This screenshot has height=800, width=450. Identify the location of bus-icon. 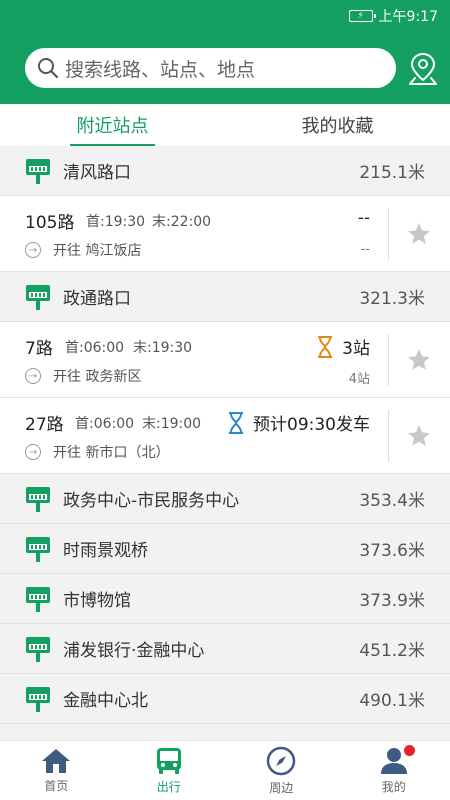
(168, 760).